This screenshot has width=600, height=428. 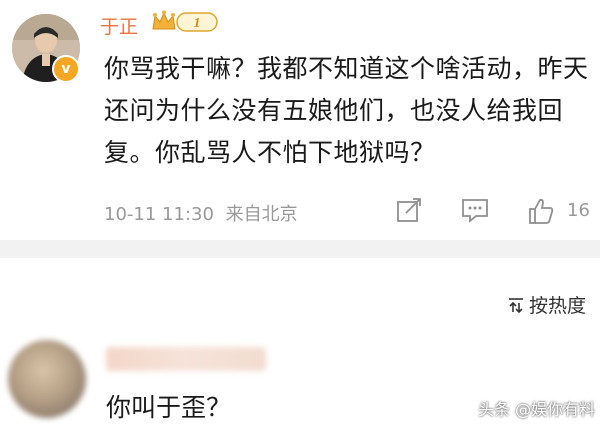 I want to click on watermark: 头条 @娱你有料, so click(x=537, y=409).